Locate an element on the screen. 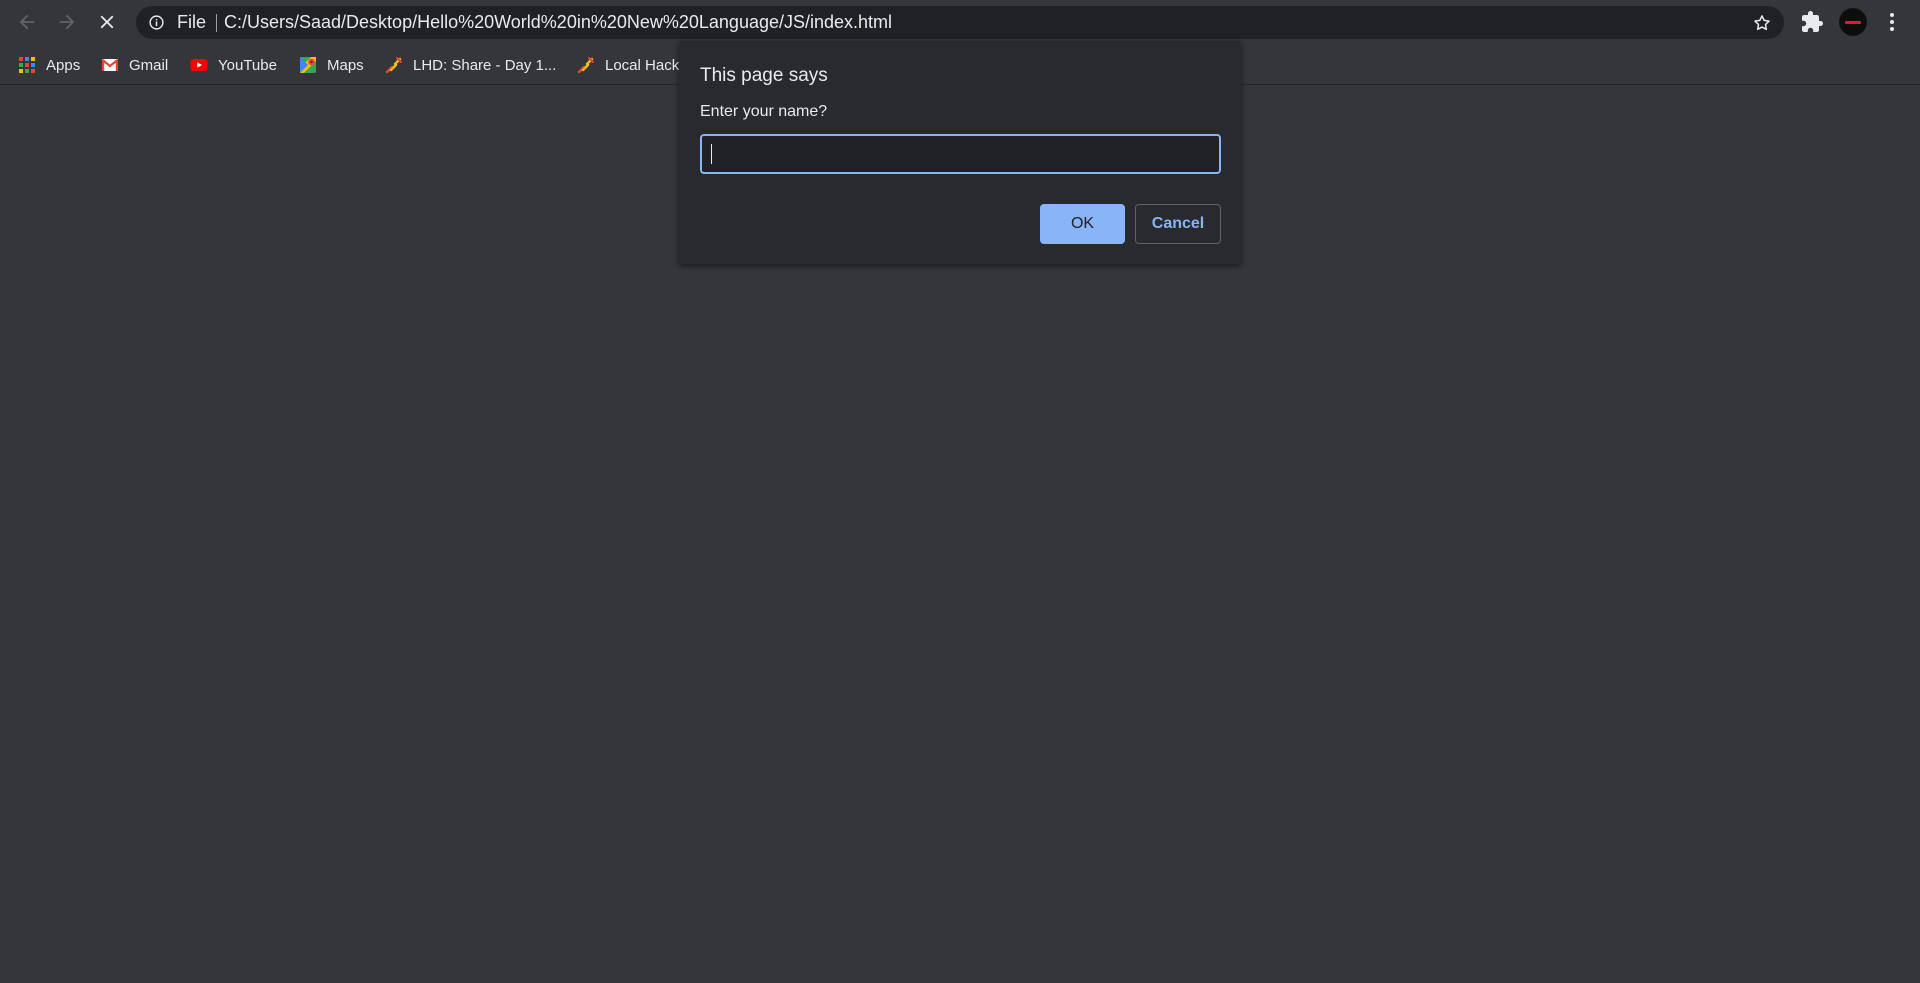  stop-loading-button is located at coordinates (107, 22).